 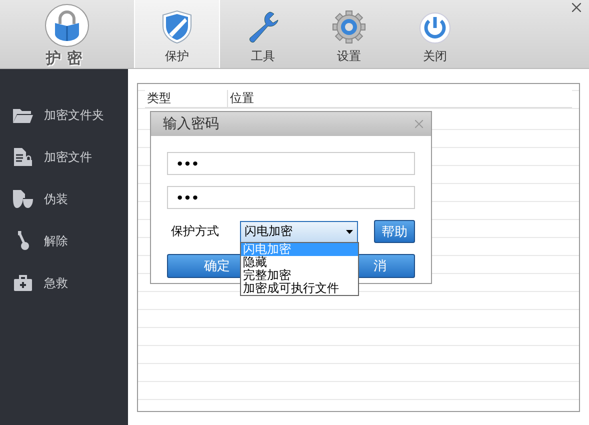 What do you see at coordinates (291, 163) in the screenshot?
I see `password-field: •••` at bounding box center [291, 163].